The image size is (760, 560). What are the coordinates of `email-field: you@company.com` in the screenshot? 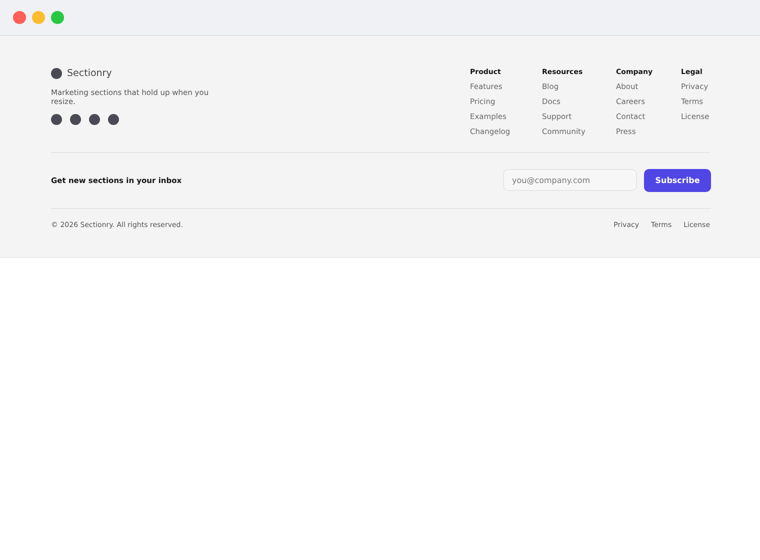 It's located at (570, 180).